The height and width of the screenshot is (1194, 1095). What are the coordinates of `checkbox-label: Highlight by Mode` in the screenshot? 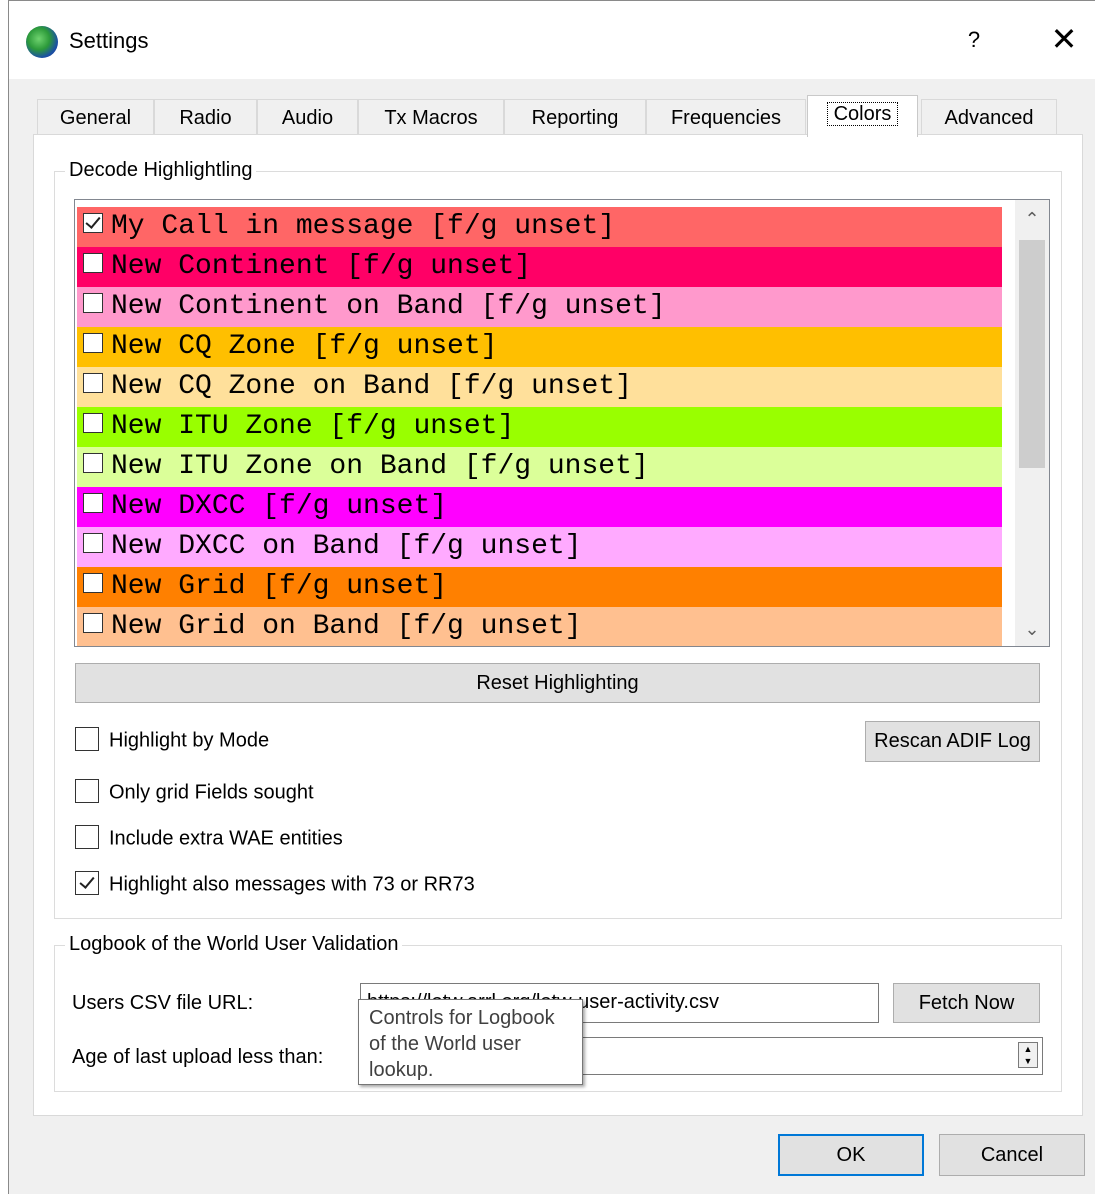 It's located at (189, 740).